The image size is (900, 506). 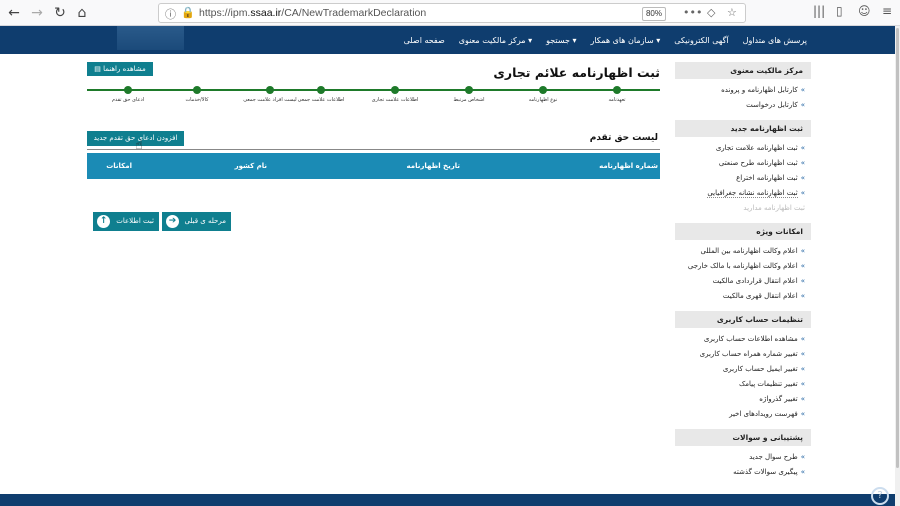 I want to click on info-icon: ⓘ, so click(x=170, y=14).